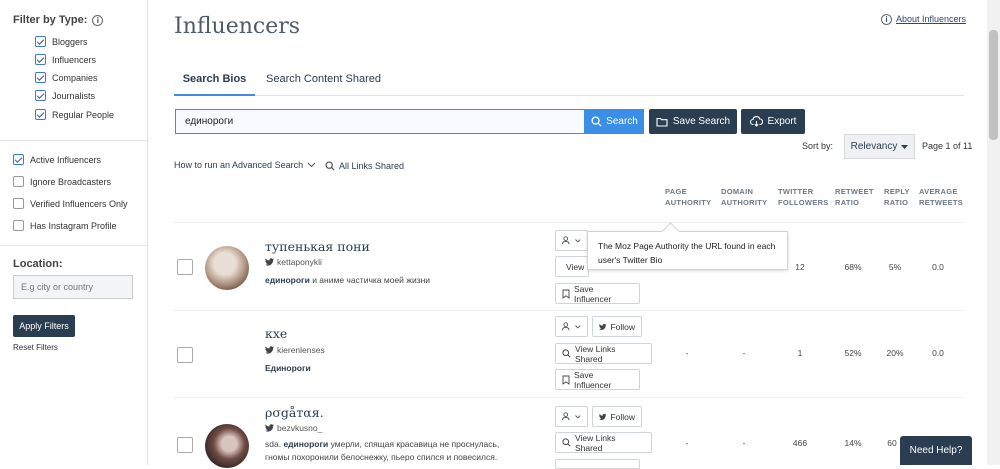 This screenshot has width=1000, height=469. Describe the element at coordinates (897, 191) in the screenshot. I see `col-label: REPLY` at that location.